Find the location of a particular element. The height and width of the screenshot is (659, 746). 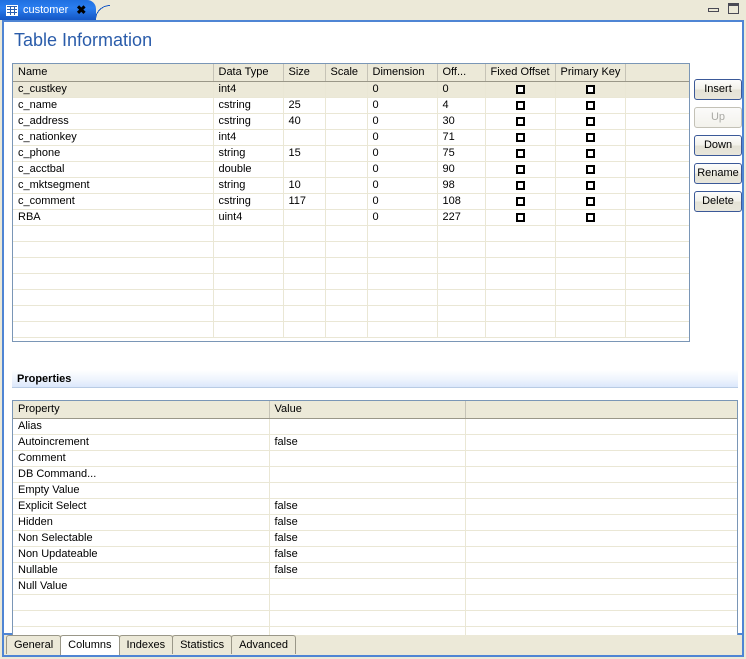

table-row: c_name cstring 25 0 4 is located at coordinates (351, 105).